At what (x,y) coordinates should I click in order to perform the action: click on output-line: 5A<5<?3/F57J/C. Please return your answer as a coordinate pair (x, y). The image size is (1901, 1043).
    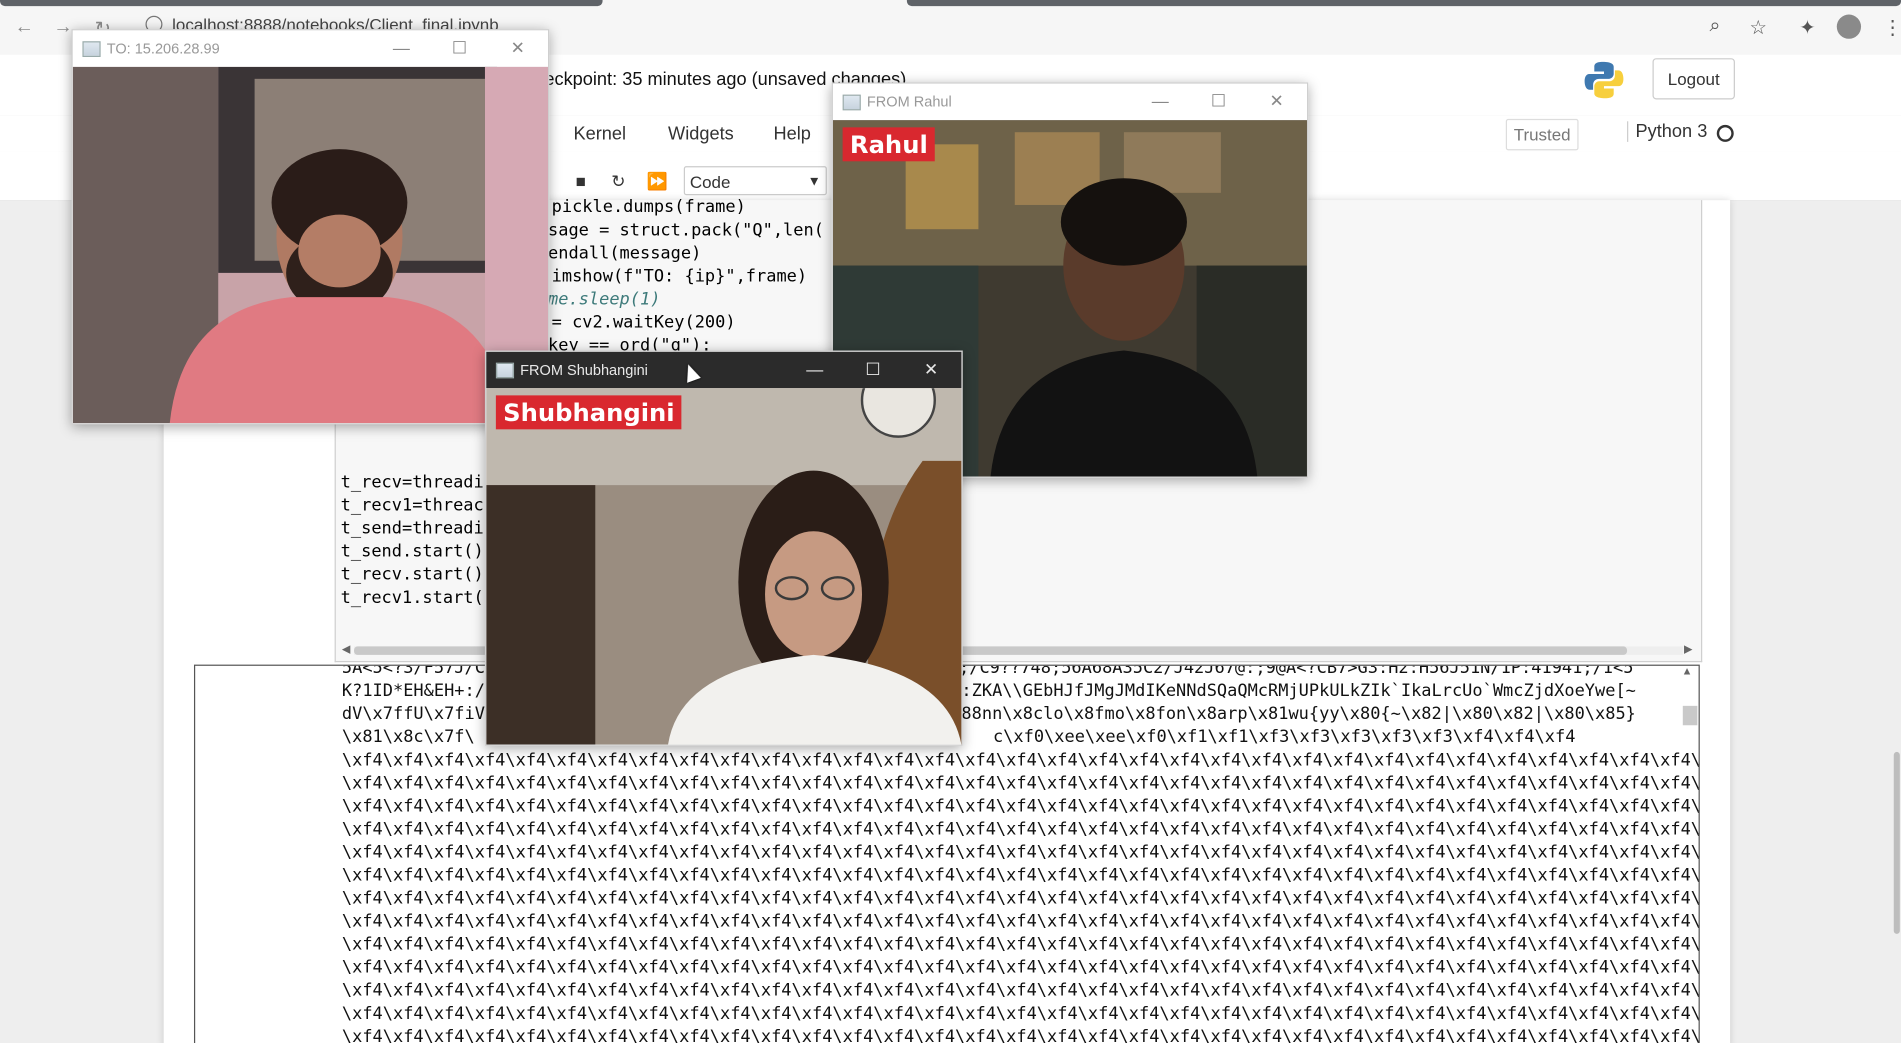
    Looking at the image, I should click on (413, 671).